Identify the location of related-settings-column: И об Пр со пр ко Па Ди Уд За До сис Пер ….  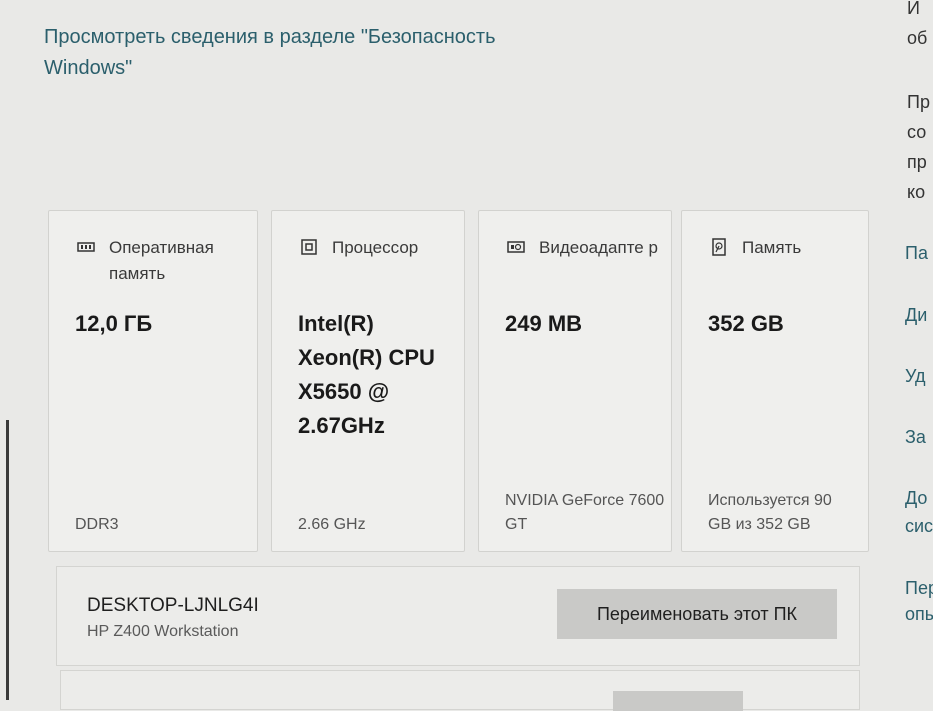
(914, 350).